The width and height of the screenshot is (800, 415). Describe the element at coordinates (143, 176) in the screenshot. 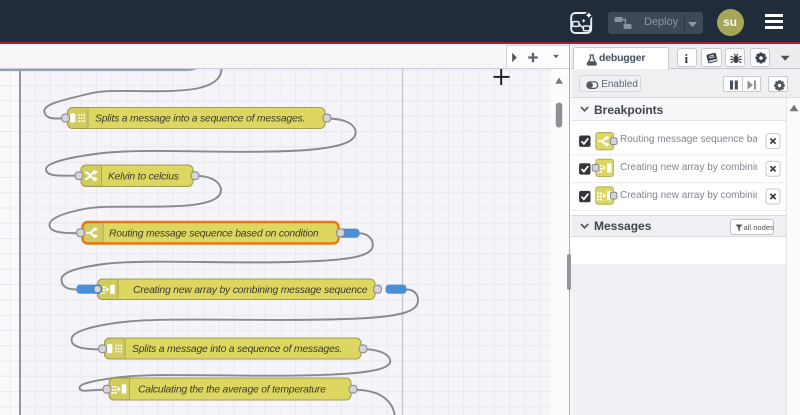

I see `svg-text: Kelvin to celcius` at that location.